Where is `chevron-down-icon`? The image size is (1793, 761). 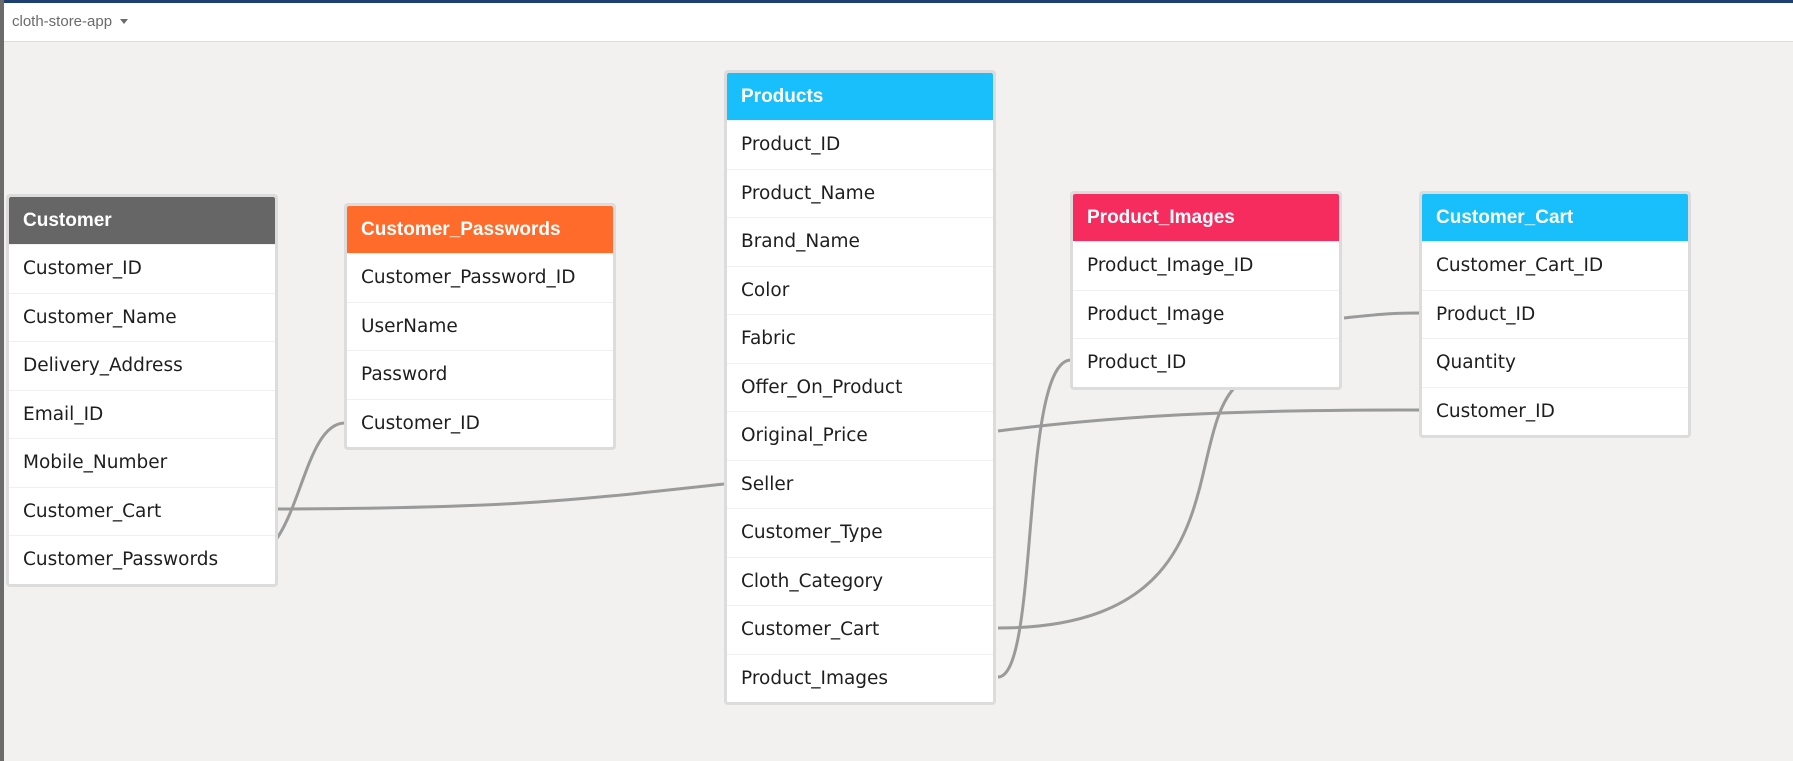
chevron-down-icon is located at coordinates (124, 21).